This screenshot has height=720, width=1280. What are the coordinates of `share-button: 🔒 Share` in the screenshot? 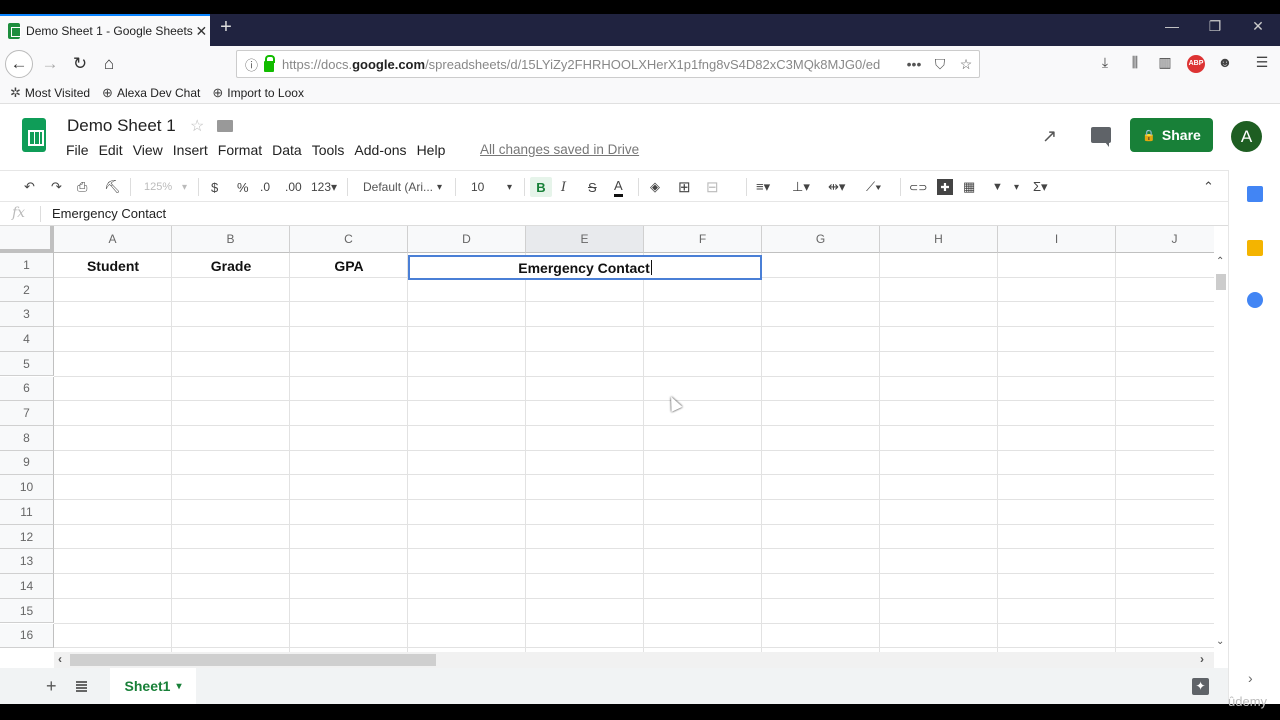 It's located at (1171, 135).